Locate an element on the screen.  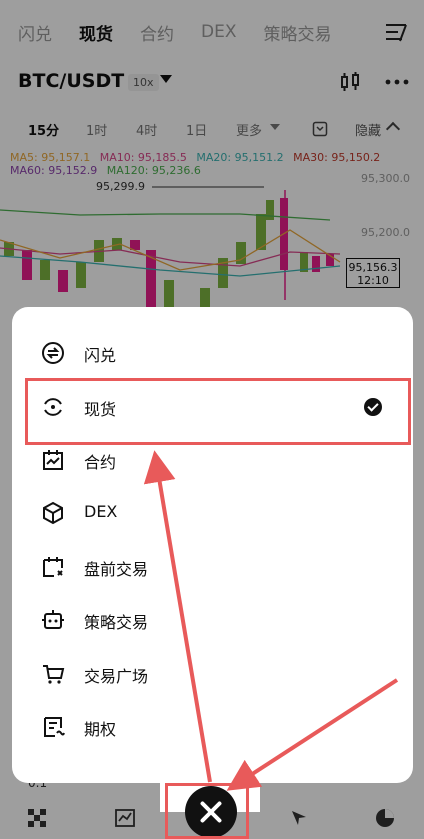
menu-item-label: 合约 is located at coordinates (100, 462).